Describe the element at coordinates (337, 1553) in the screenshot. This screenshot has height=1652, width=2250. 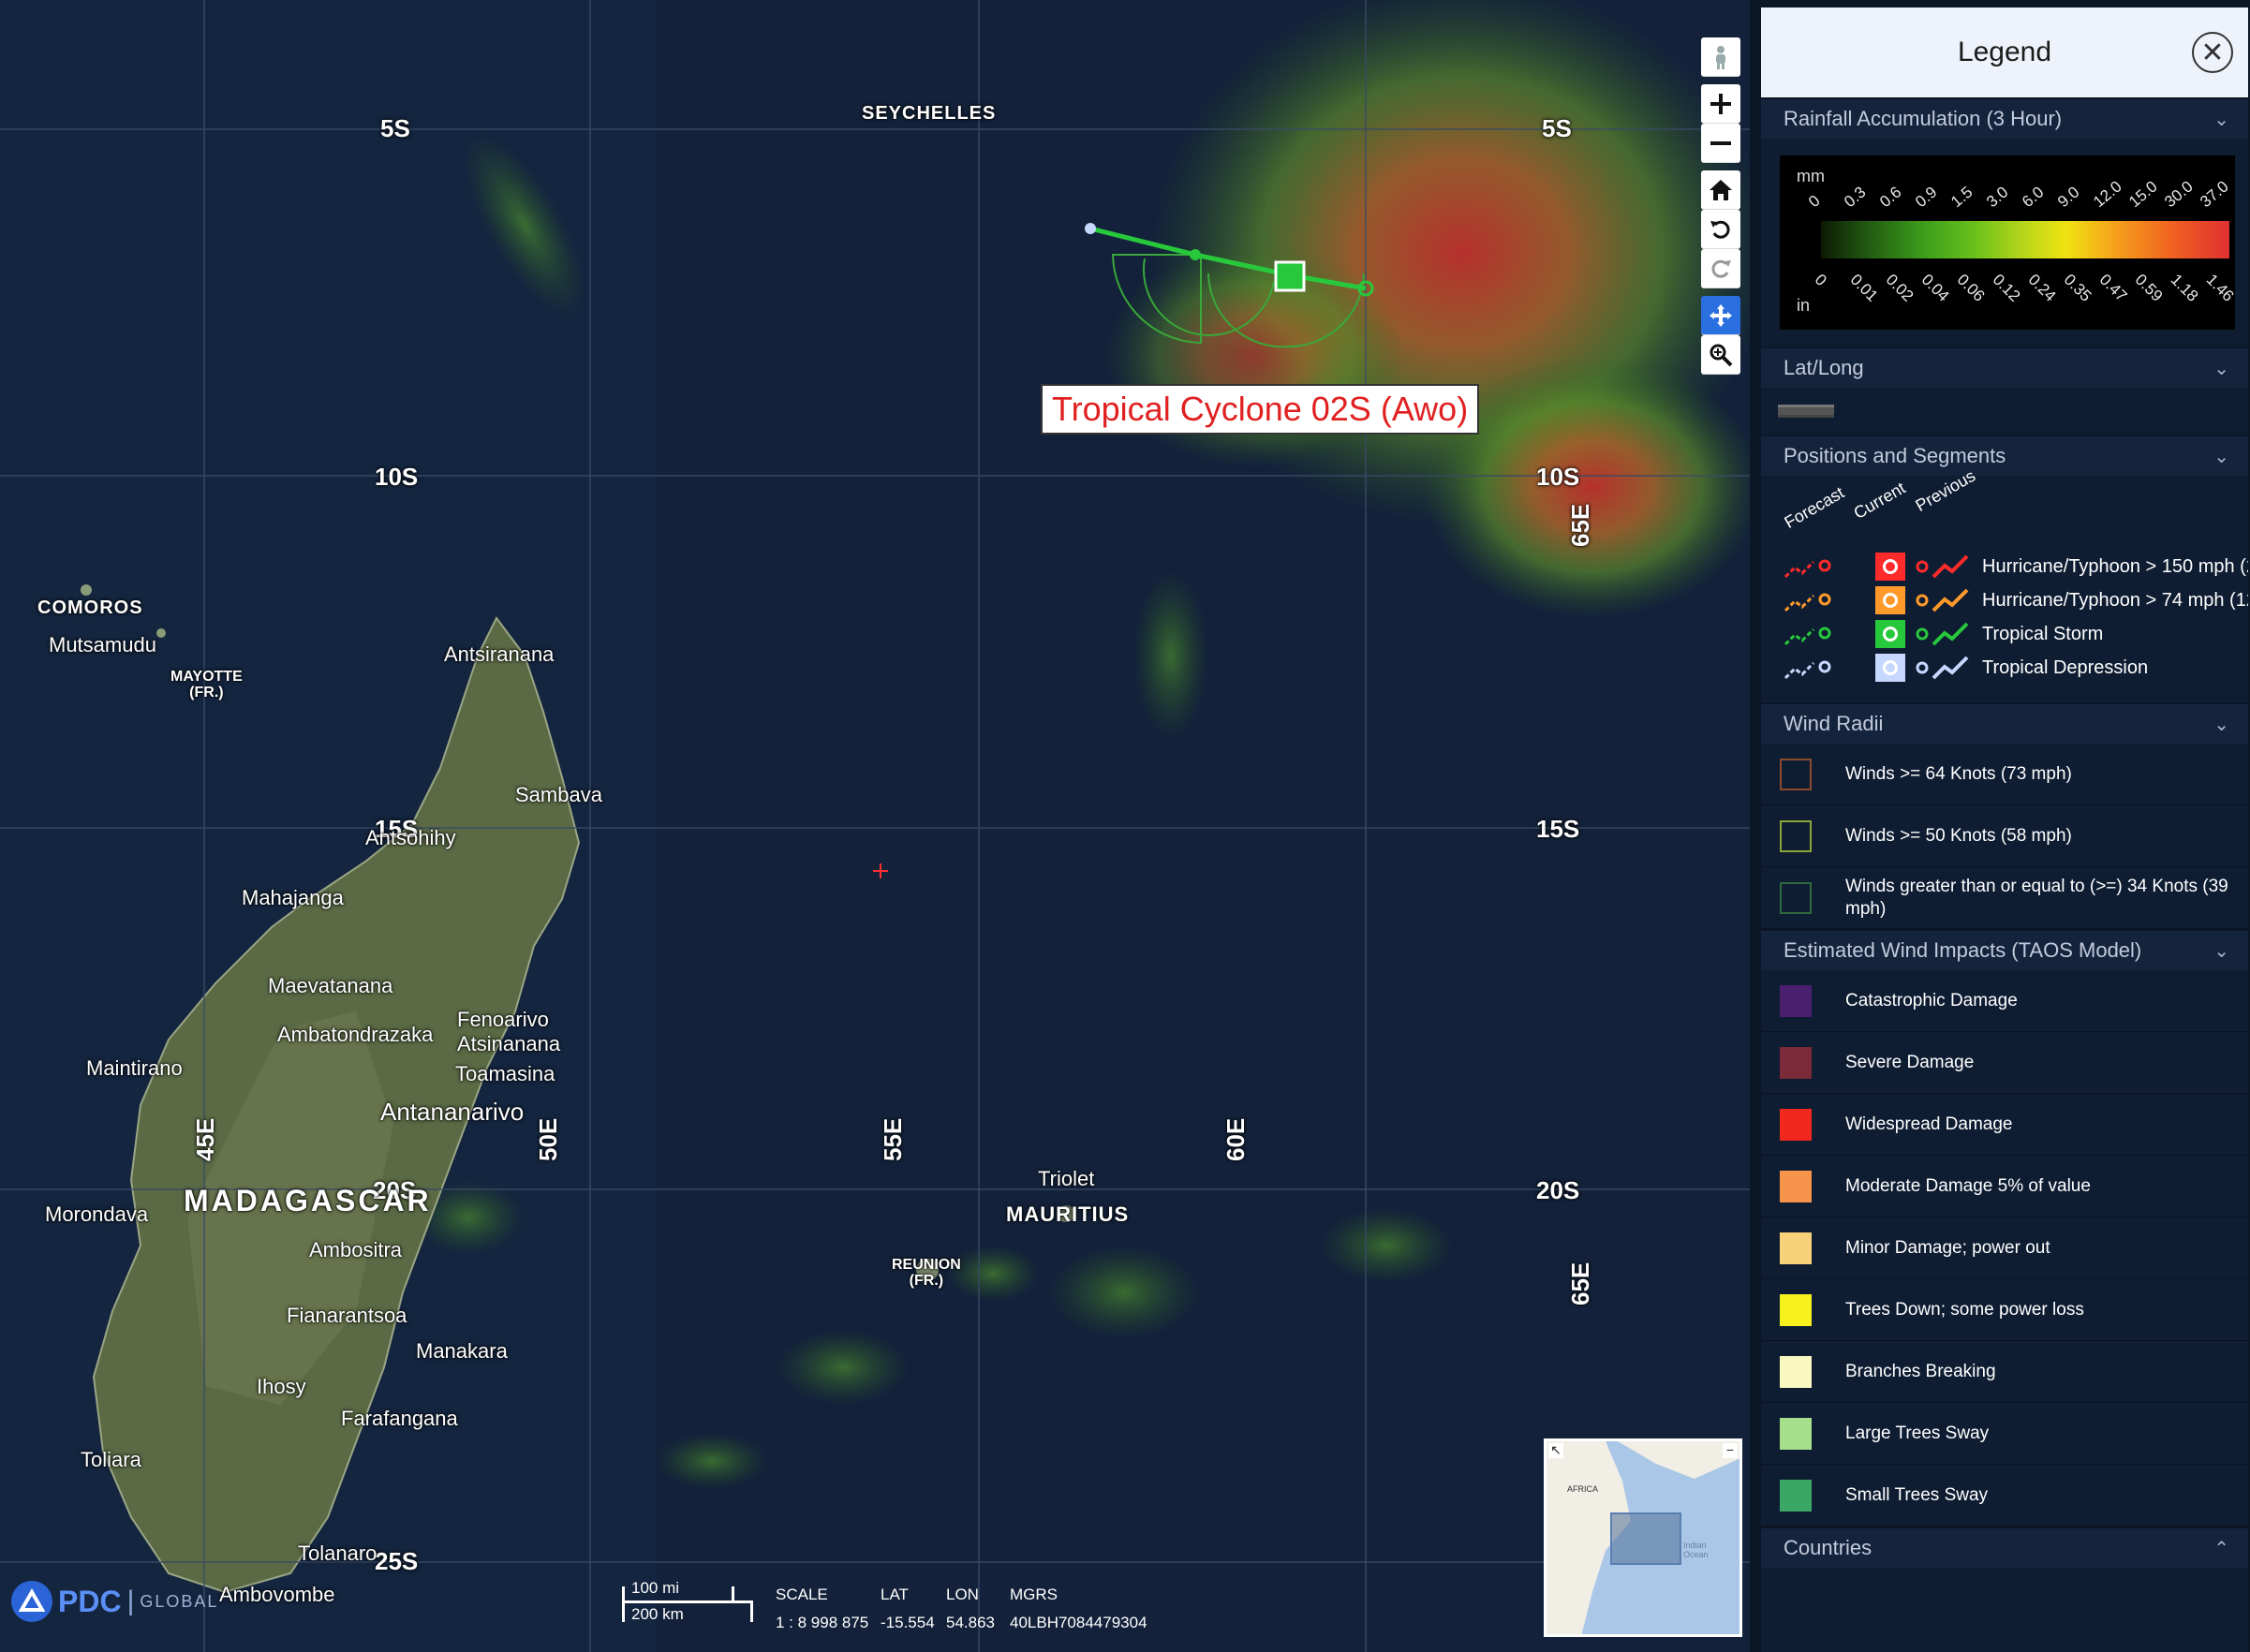
I see `label-tolanaro: Tolanaro` at that location.